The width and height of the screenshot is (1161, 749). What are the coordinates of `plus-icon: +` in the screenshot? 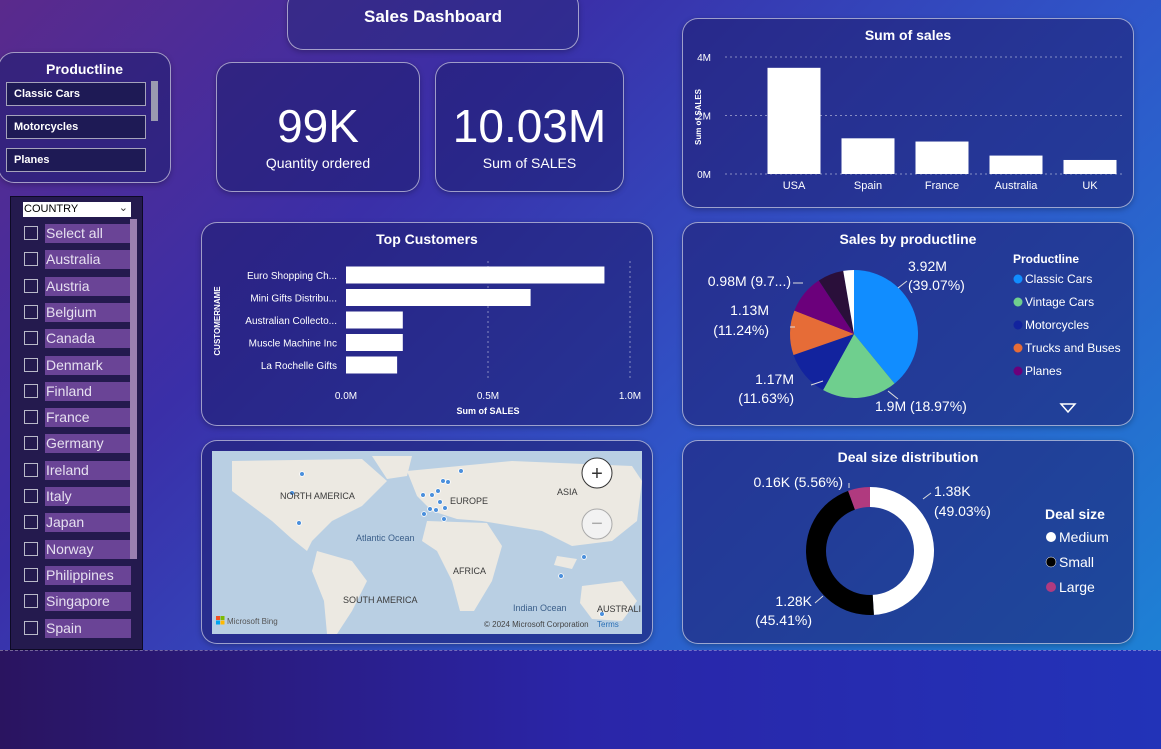 It's located at (597, 474).